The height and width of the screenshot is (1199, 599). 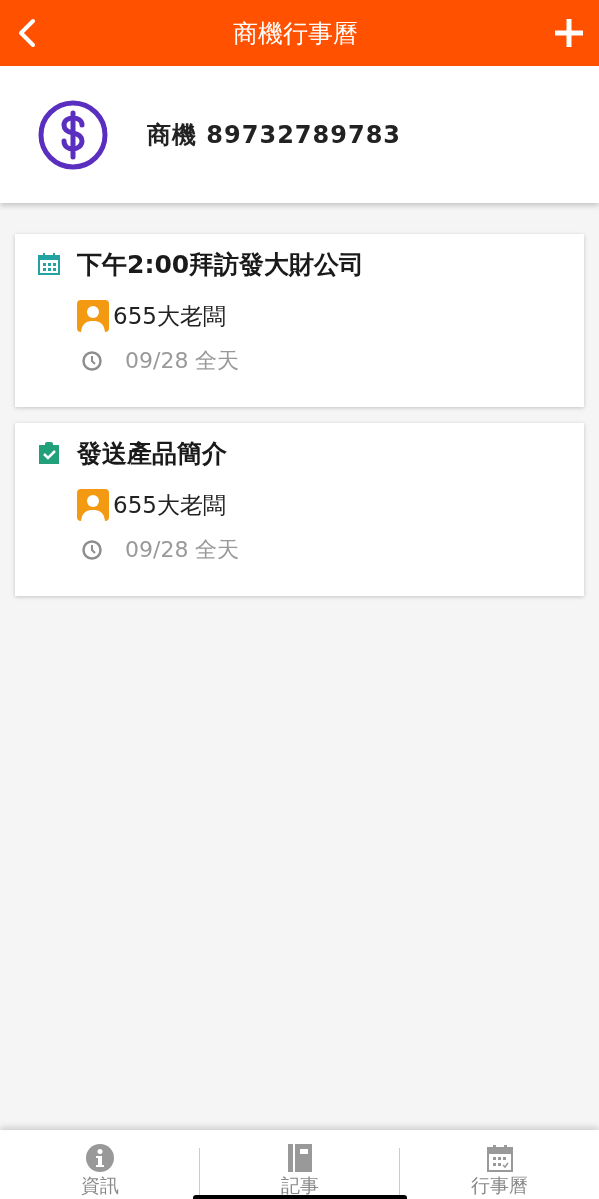 I want to click on opportunity-name: 商機 89732789783, so click(x=274, y=135).